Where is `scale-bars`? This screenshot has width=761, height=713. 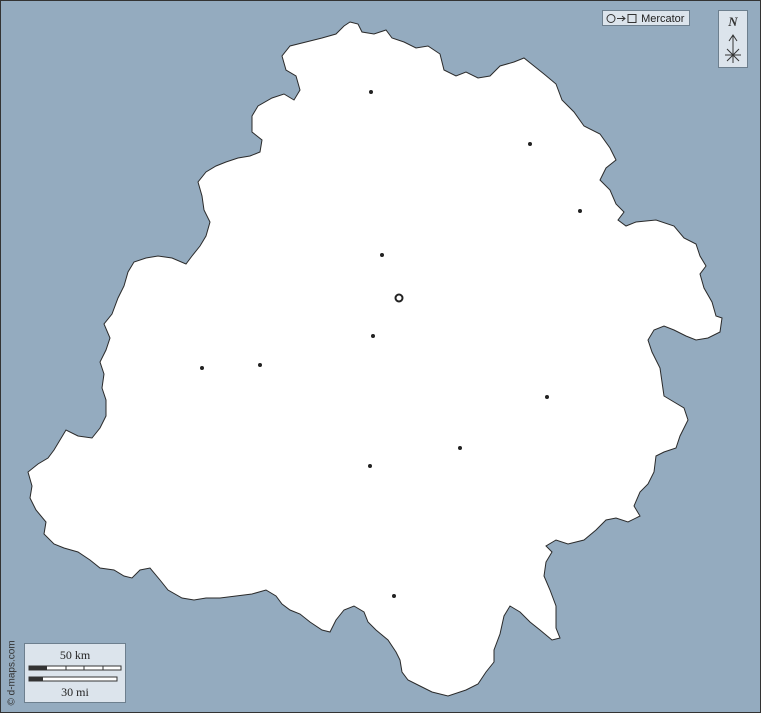 scale-bars is located at coordinates (75, 673).